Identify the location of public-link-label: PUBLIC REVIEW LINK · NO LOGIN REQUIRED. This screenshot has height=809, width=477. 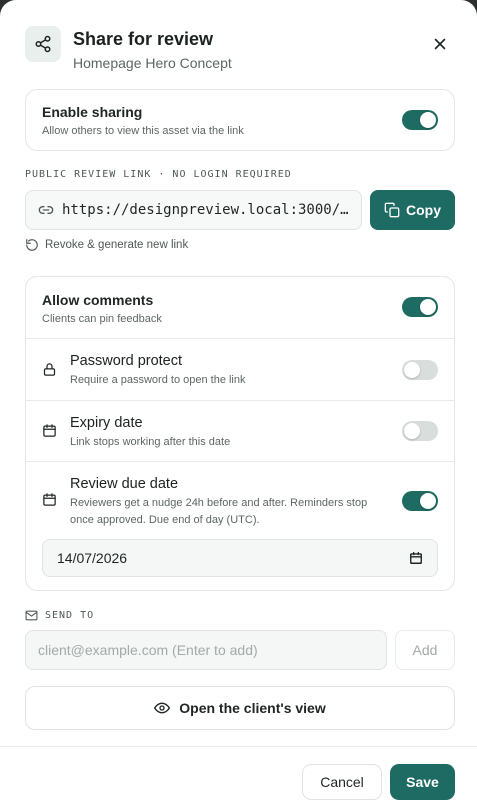
(158, 174).